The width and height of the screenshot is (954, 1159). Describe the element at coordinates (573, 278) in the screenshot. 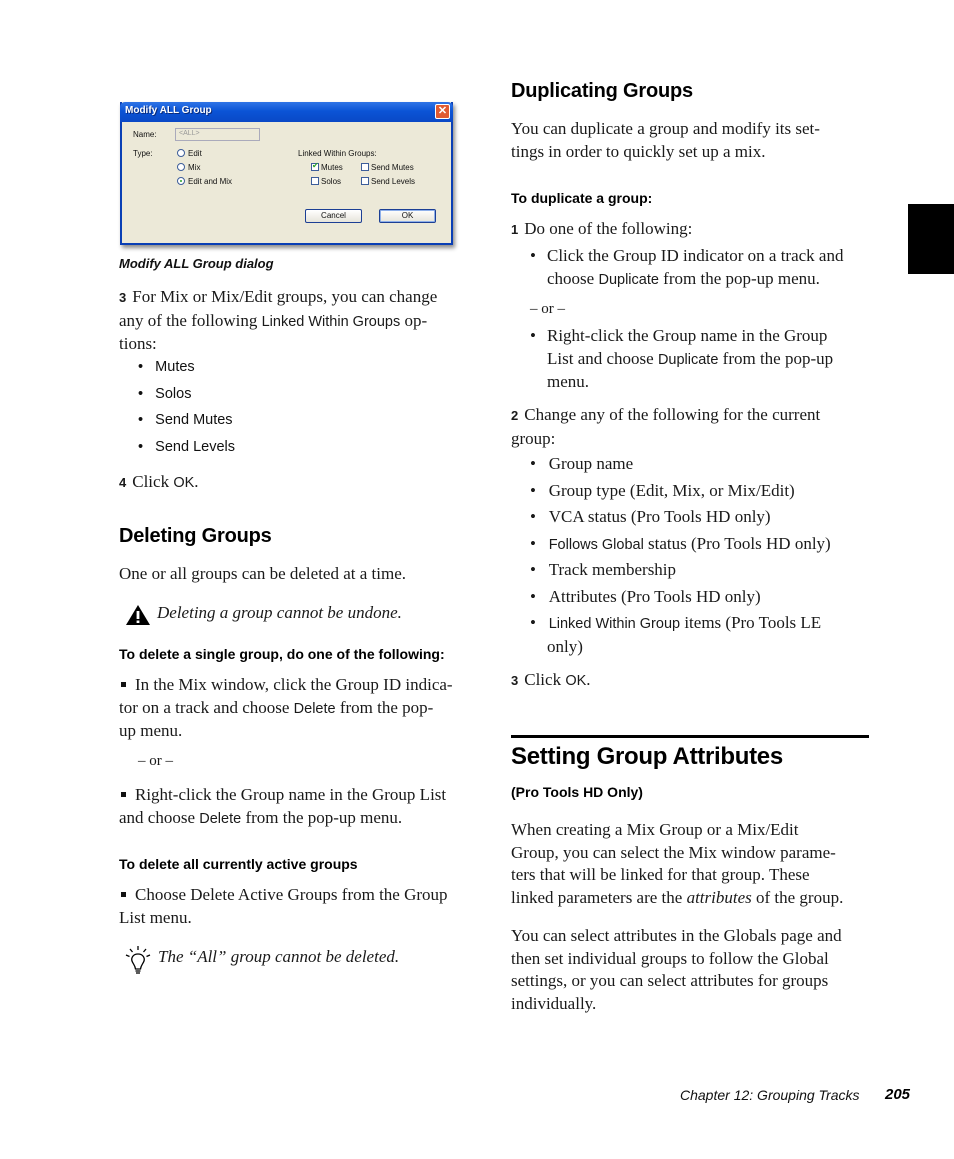

I see `bullet-text: choose` at that location.